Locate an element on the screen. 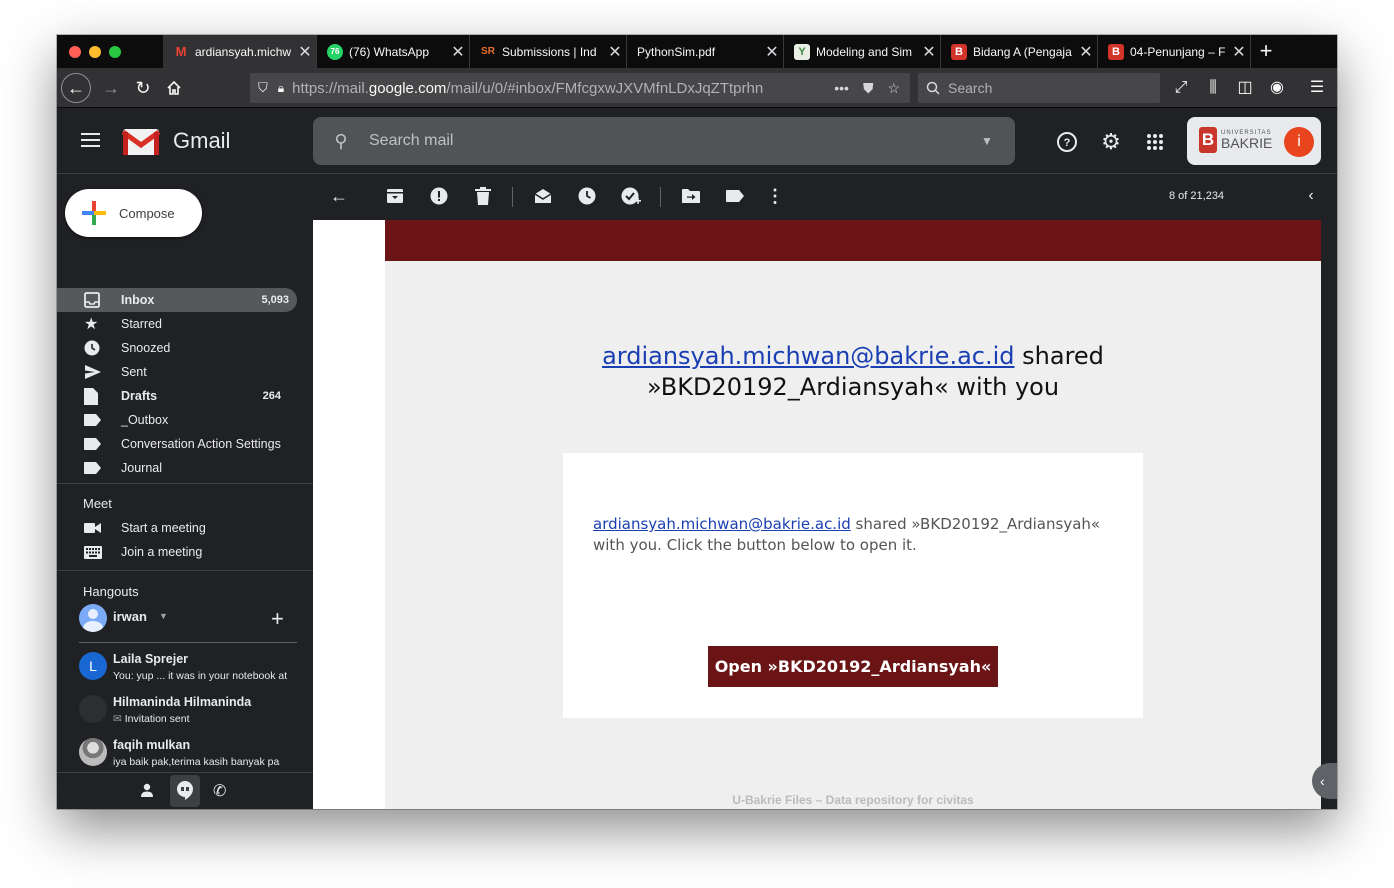 The image size is (1394, 888). fullscreen-icon: ⤢ is located at coordinates (1181, 88).